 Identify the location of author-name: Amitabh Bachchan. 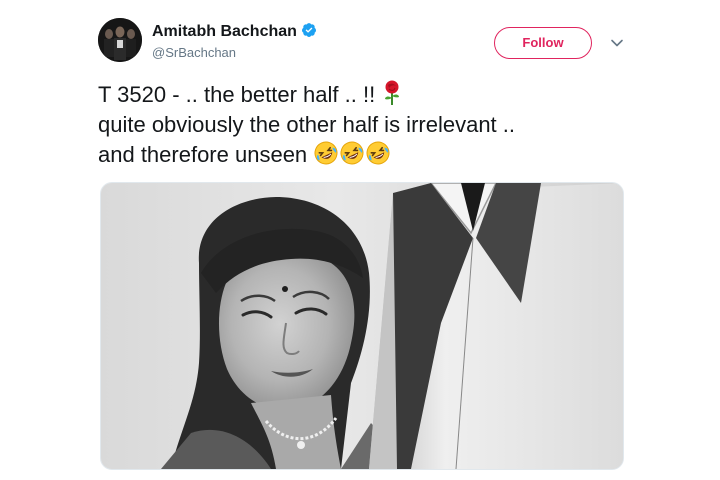
(234, 31).